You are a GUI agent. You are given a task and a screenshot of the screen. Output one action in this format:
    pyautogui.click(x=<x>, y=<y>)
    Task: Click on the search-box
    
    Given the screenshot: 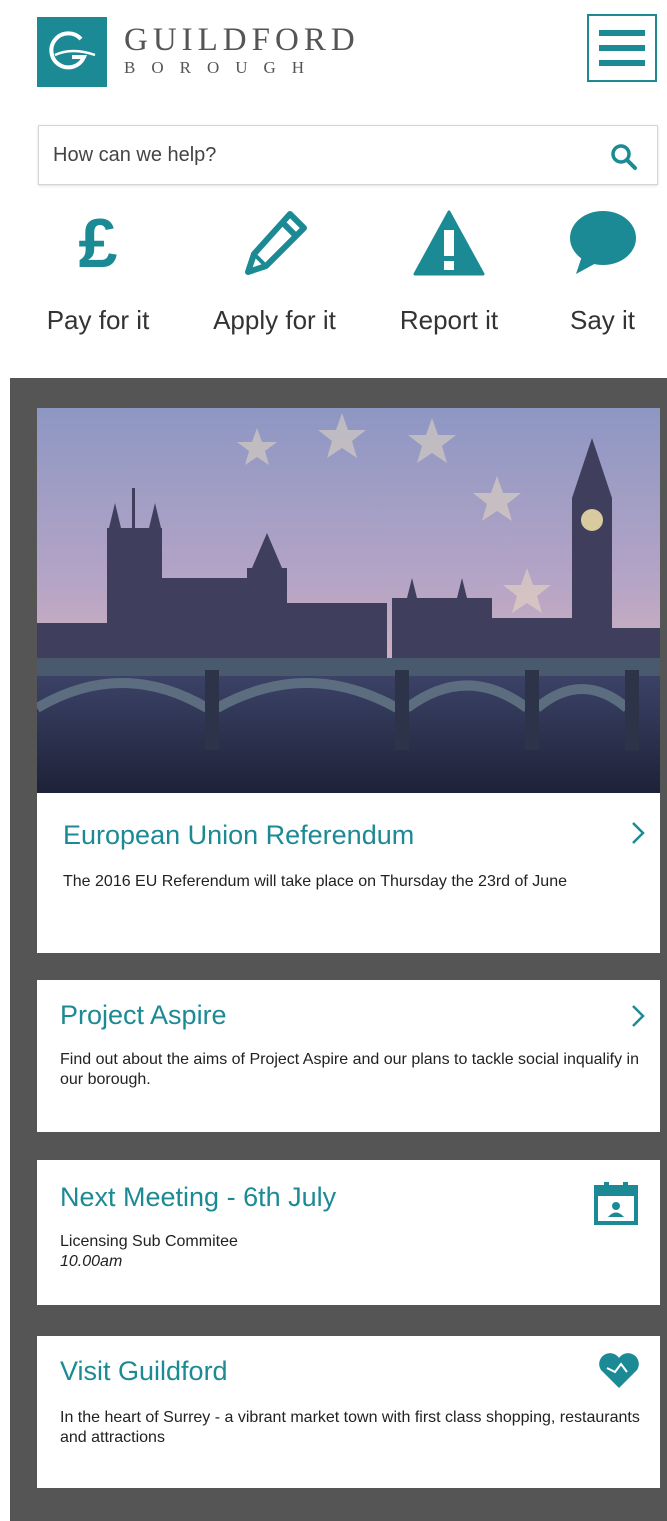 What is the action you would take?
    pyautogui.click(x=348, y=155)
    